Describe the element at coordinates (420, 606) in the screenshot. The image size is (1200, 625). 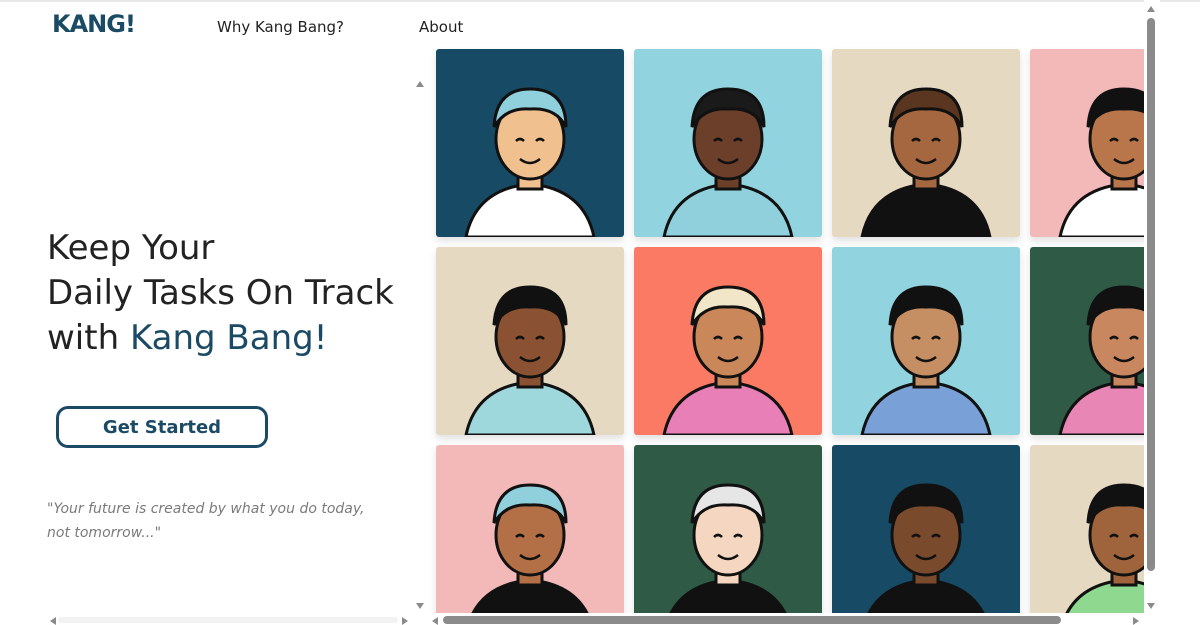
I see `scroll-down-arrow-icon` at that location.